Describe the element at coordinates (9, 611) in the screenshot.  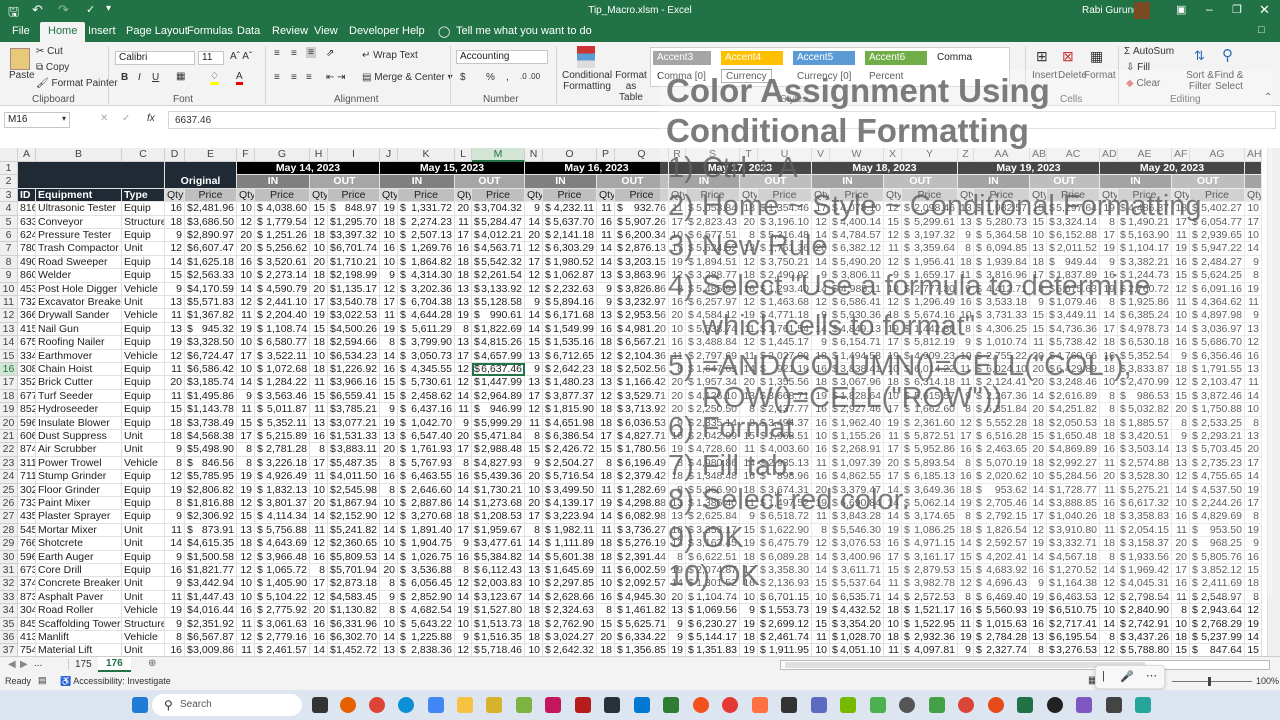
I see `row-header-34: 34` at that location.